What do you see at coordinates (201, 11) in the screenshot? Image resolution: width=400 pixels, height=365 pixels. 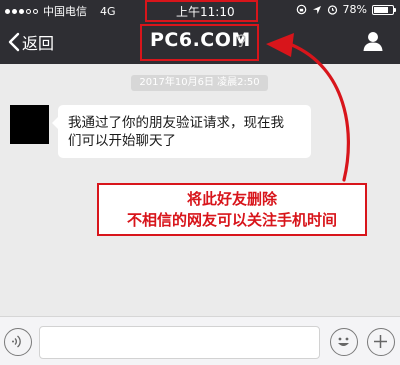 I see `time-highlight-box` at bounding box center [201, 11].